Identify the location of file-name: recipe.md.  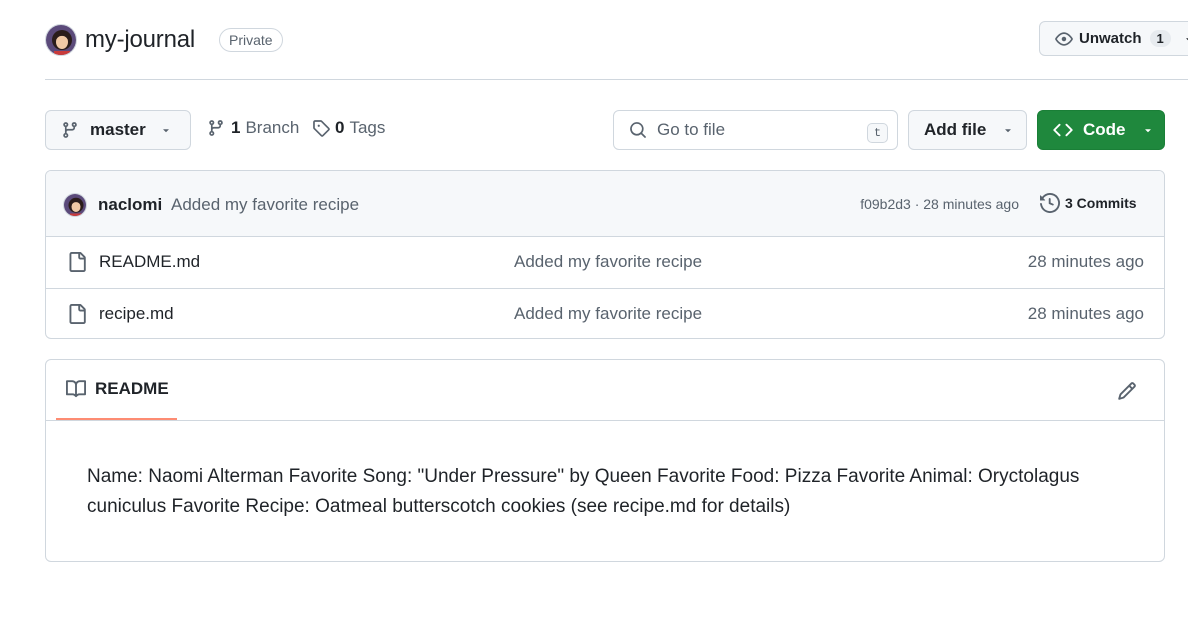
(136, 314).